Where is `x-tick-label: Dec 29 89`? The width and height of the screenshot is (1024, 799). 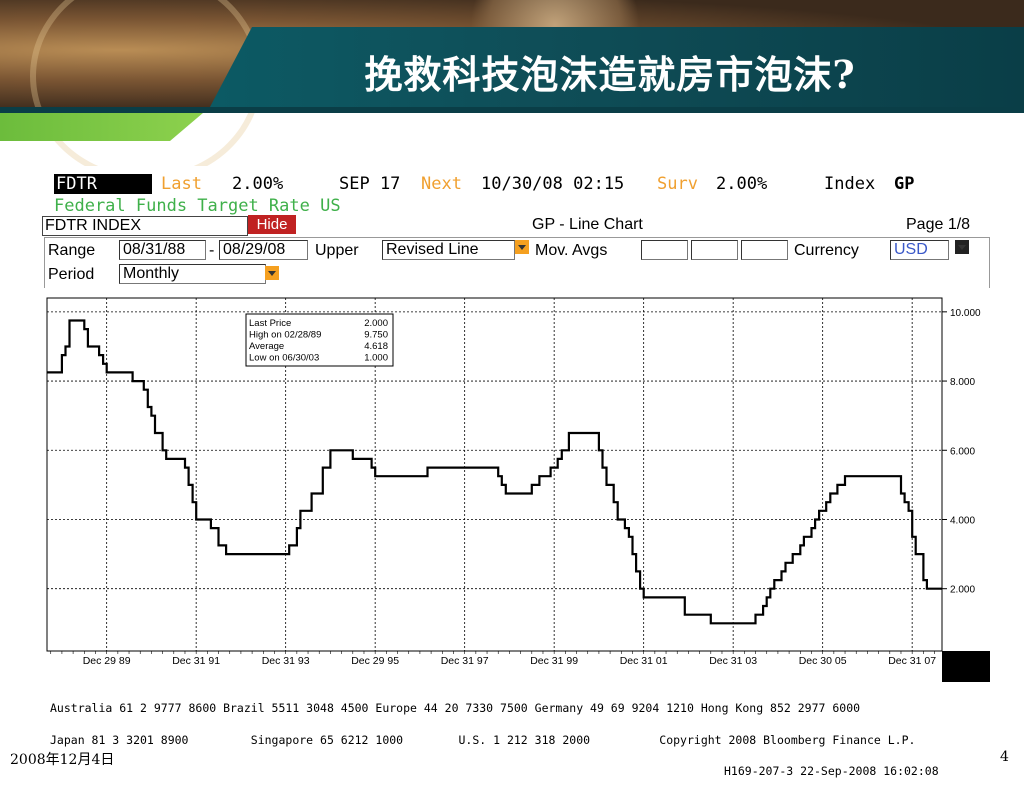
x-tick-label: Dec 29 89 is located at coordinates (107, 661).